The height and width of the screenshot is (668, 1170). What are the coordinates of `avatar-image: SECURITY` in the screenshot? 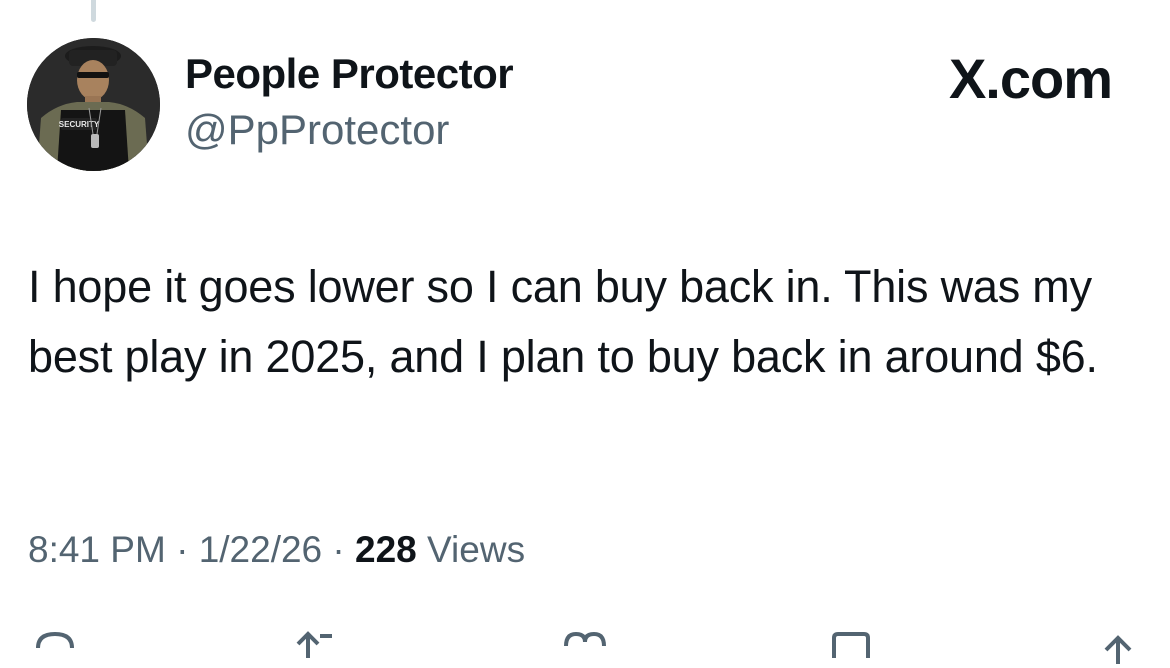 It's located at (93, 104).